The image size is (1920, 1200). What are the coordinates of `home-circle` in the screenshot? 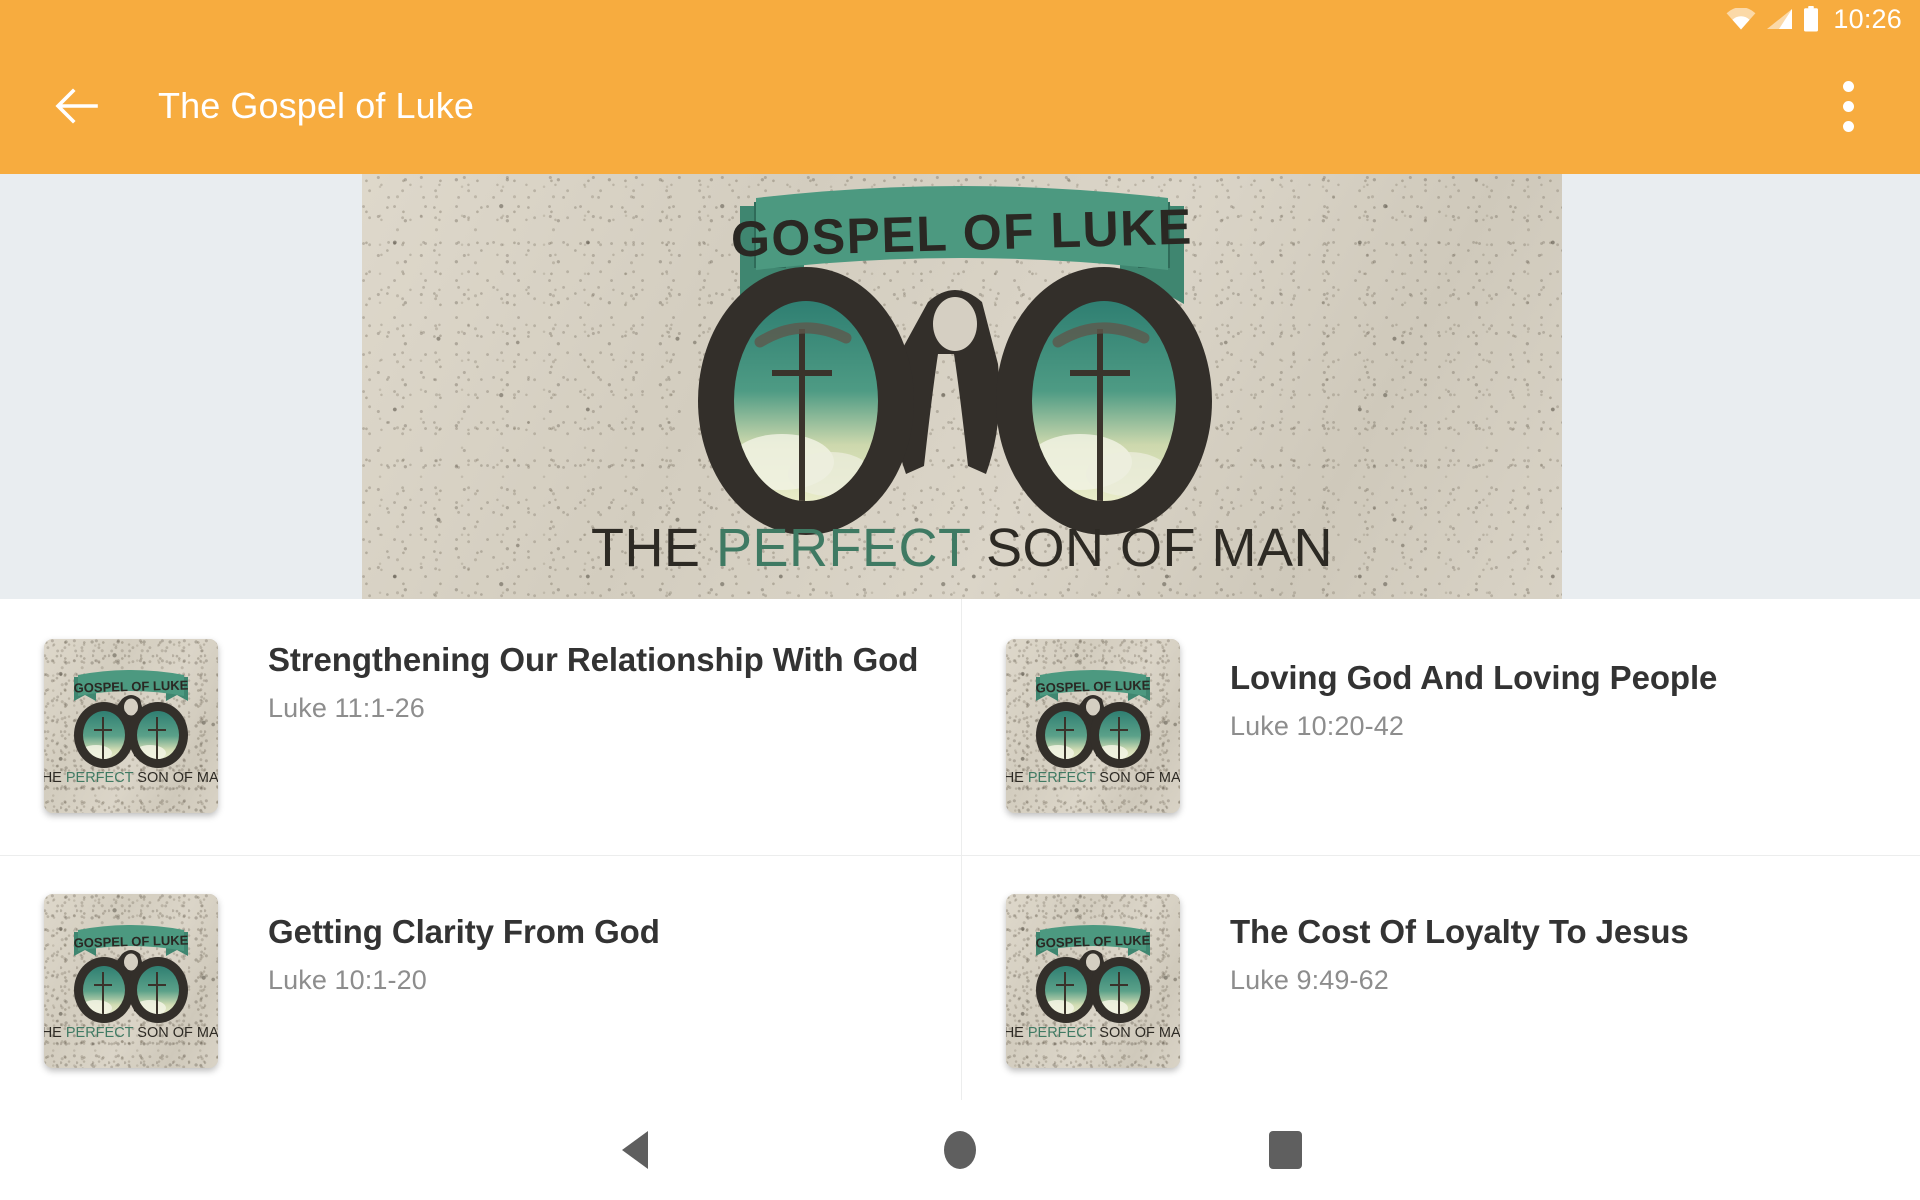 It's located at (960, 1150).